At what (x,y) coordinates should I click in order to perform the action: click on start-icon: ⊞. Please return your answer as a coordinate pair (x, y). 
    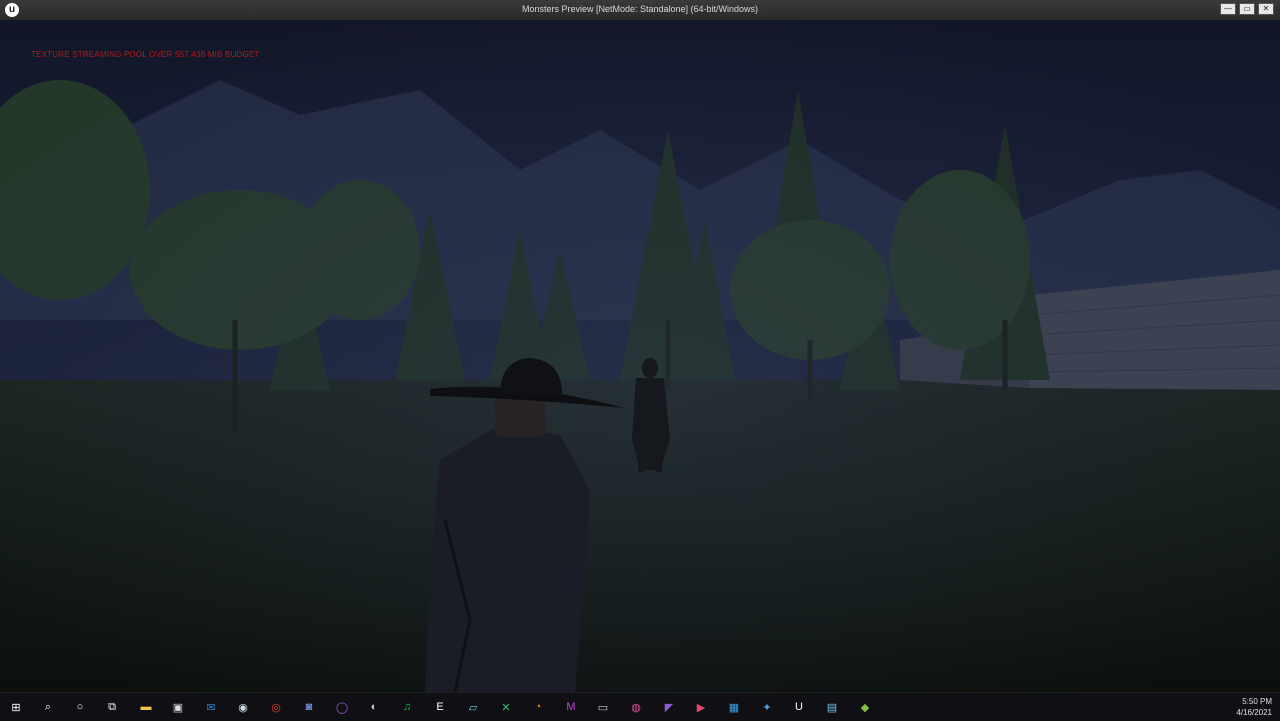
    Looking at the image, I should click on (16, 707).